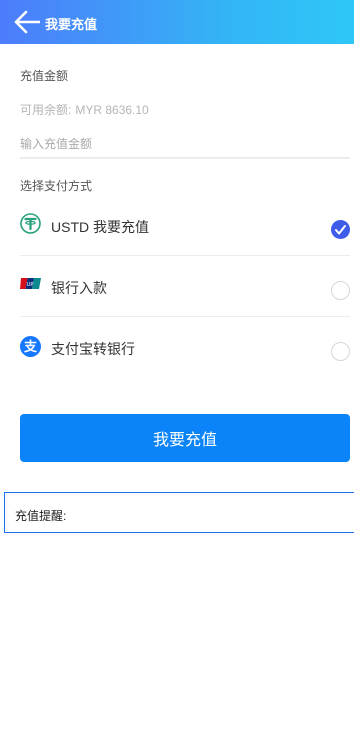 The image size is (354, 729). Describe the element at coordinates (93, 349) in the screenshot. I see `payment-option-label: 支付宝转银行` at that location.